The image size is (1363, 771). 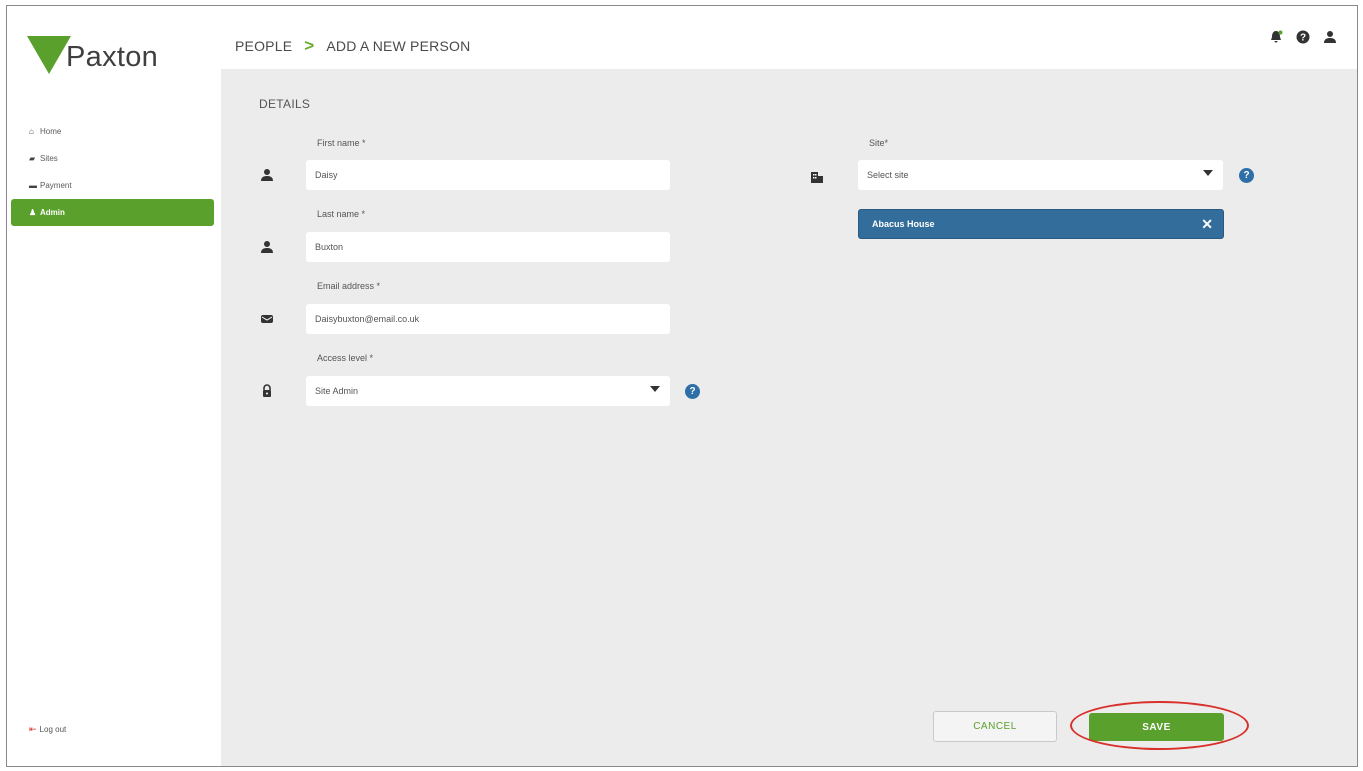 I want to click on email-icon, so click(x=267, y=319).